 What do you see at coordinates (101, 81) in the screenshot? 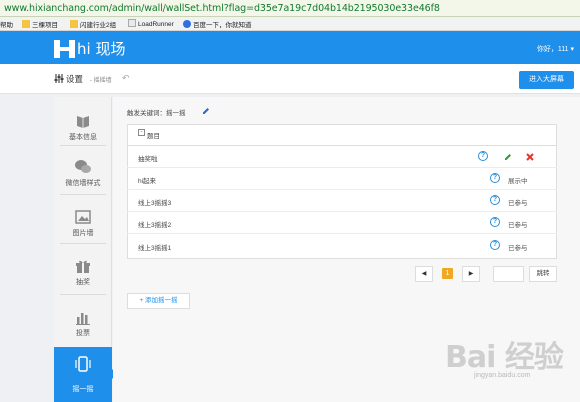
I see `page-subtitle: - 摇摇墙` at bounding box center [101, 81].